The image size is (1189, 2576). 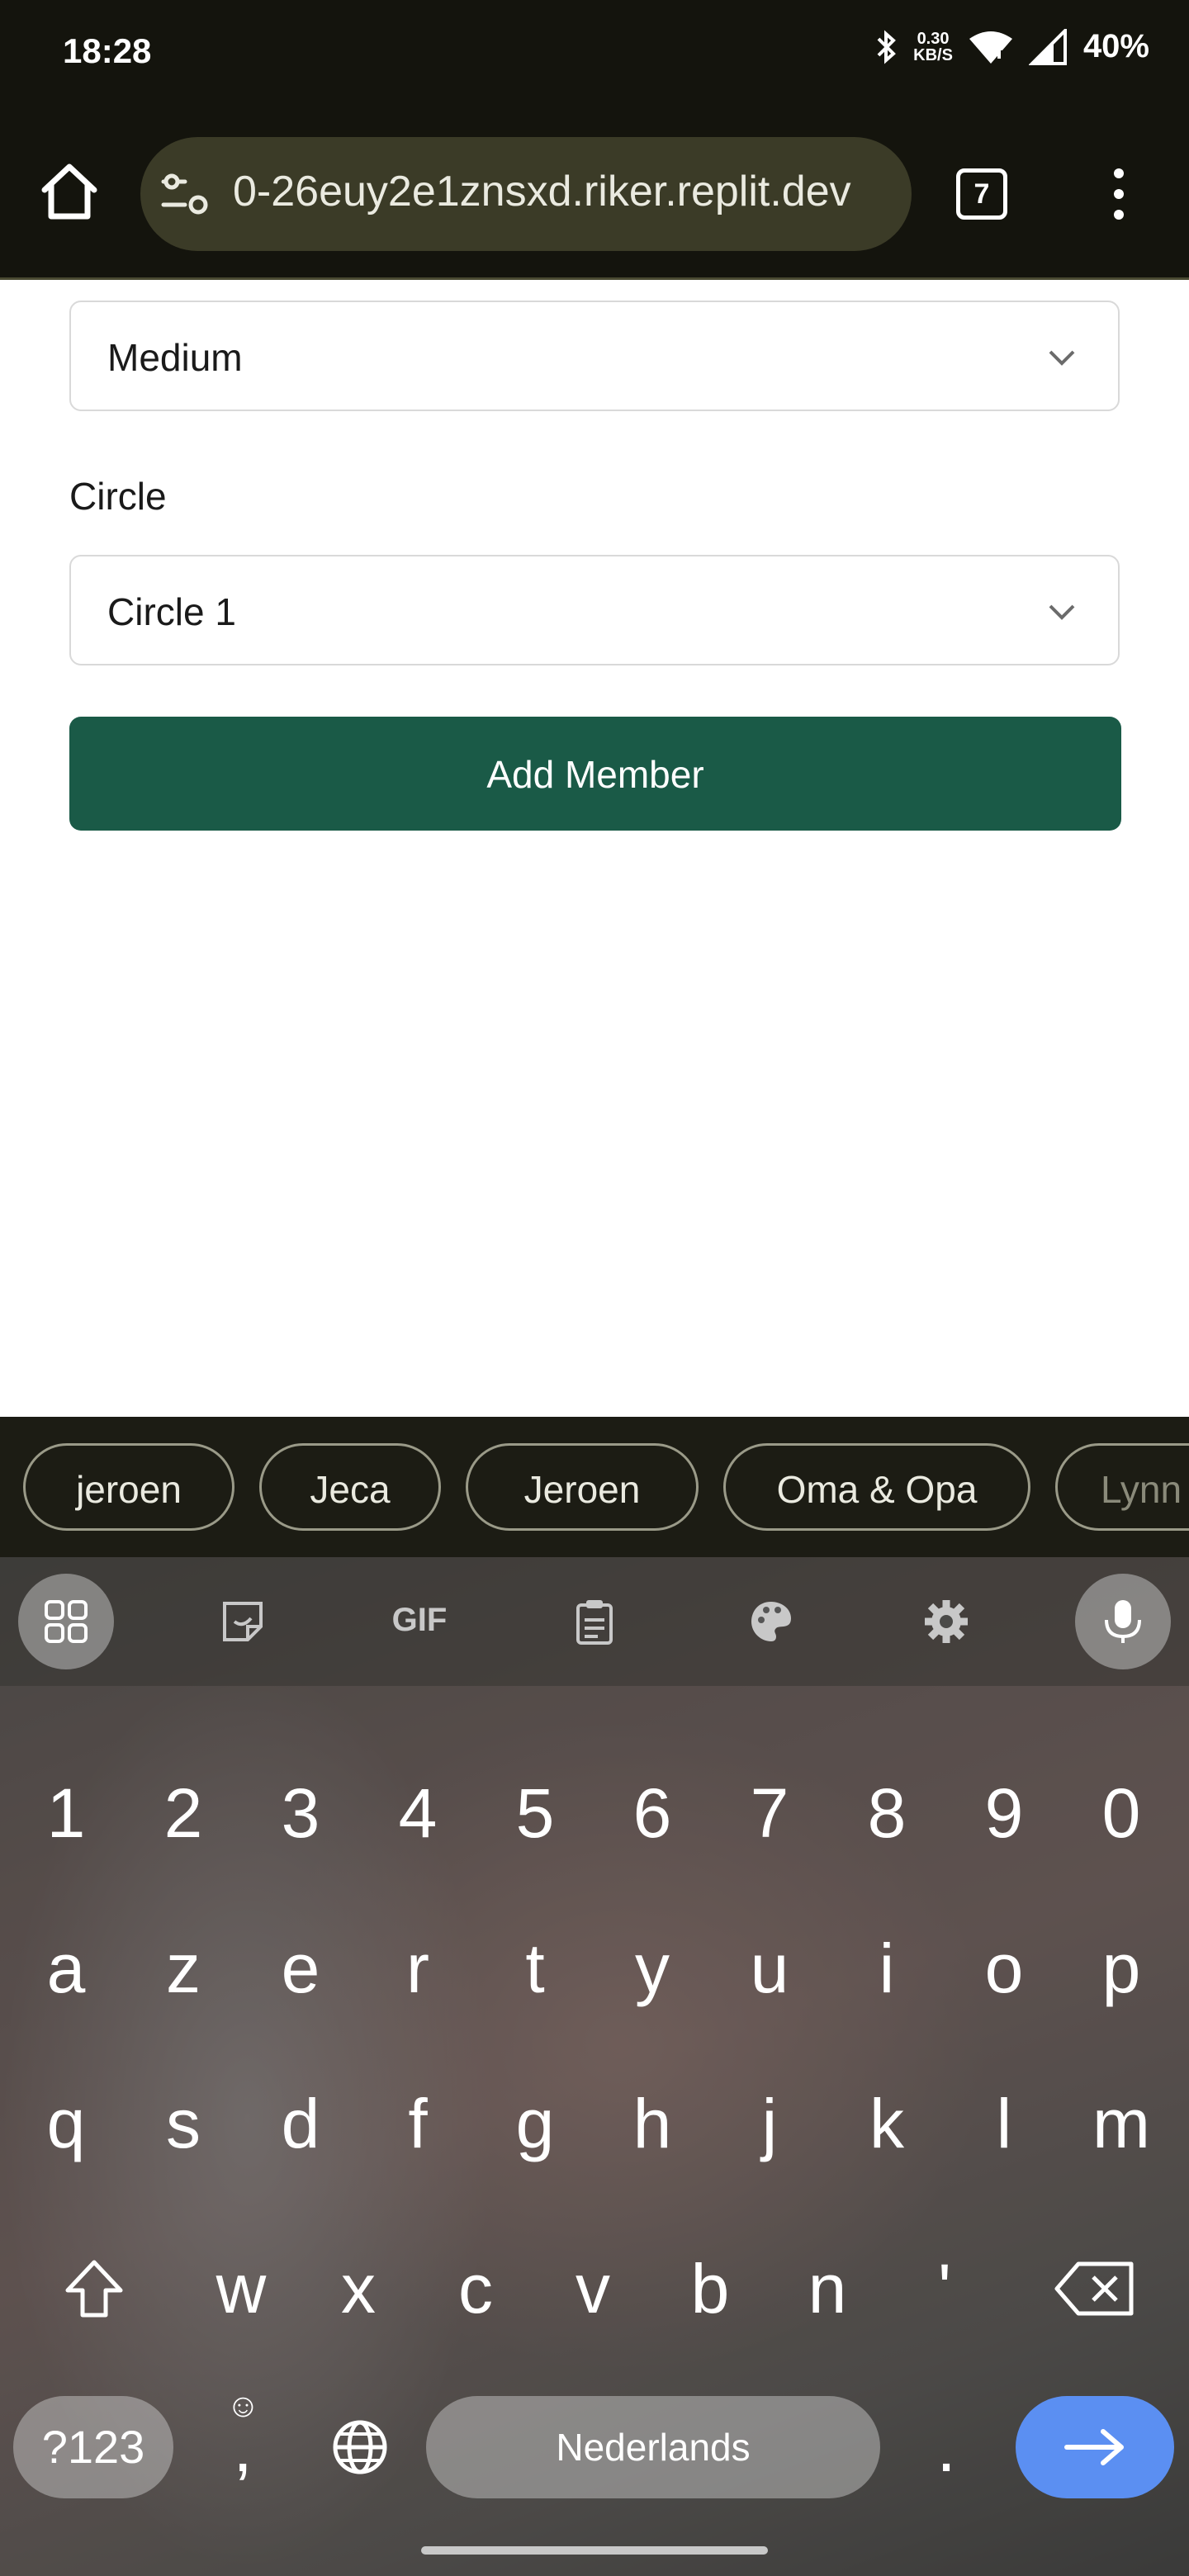 What do you see at coordinates (118, 496) in the screenshot?
I see `circle-label: Circle` at bounding box center [118, 496].